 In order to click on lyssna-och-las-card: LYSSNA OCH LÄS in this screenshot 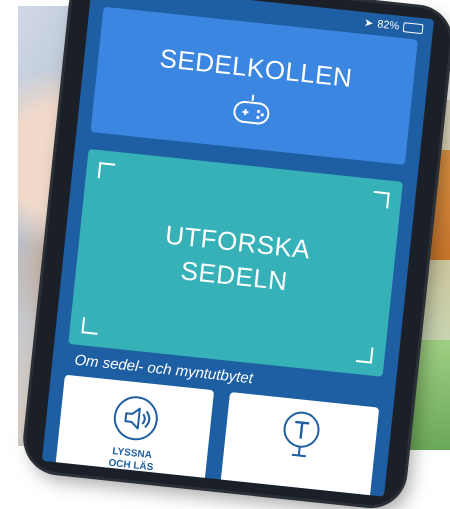, I will do `click(133, 435)`.